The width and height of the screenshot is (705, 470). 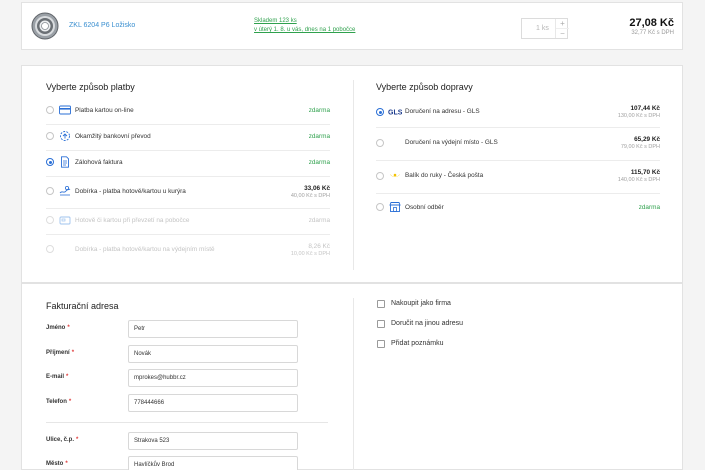 I want to click on field-label-text: Jméno, so click(x=56, y=328).